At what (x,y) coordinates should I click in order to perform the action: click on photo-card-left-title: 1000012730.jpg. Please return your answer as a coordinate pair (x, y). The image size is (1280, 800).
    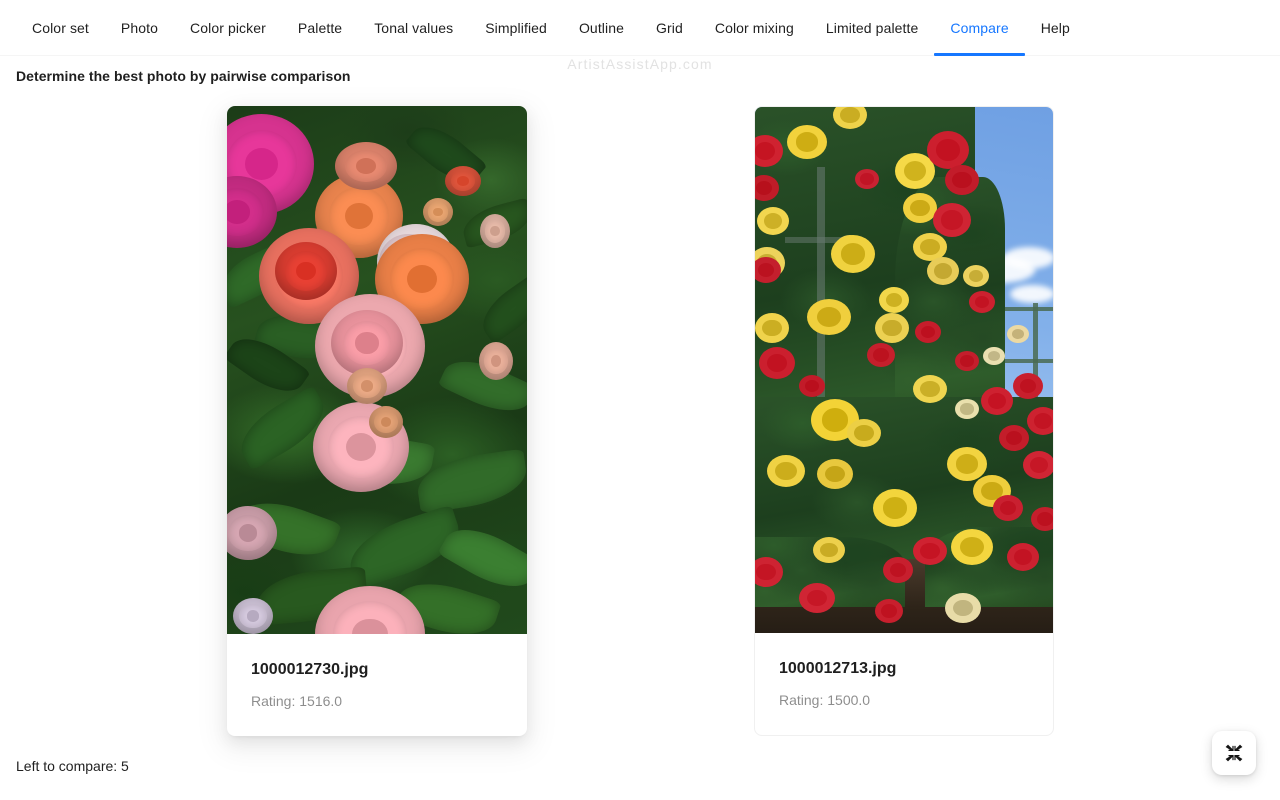
    Looking at the image, I should click on (310, 669).